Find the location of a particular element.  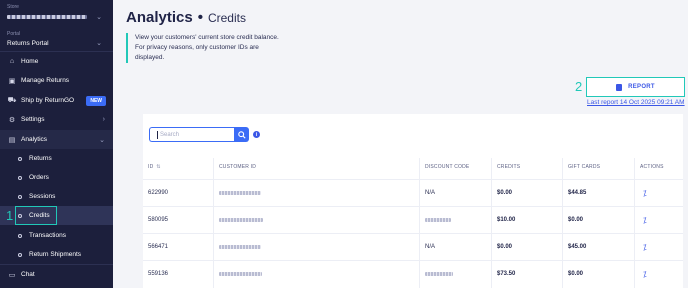

sidebar-subitem-returns: Returns is located at coordinates (56, 158).